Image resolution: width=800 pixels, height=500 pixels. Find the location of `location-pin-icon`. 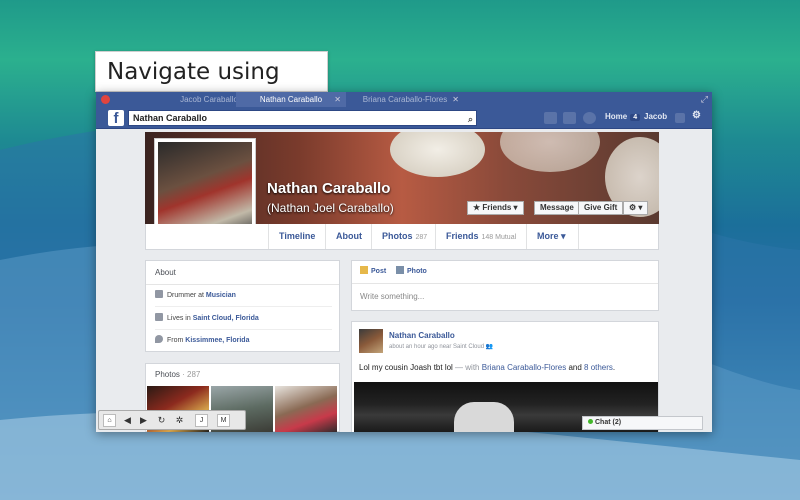

location-pin-icon is located at coordinates (159, 339).